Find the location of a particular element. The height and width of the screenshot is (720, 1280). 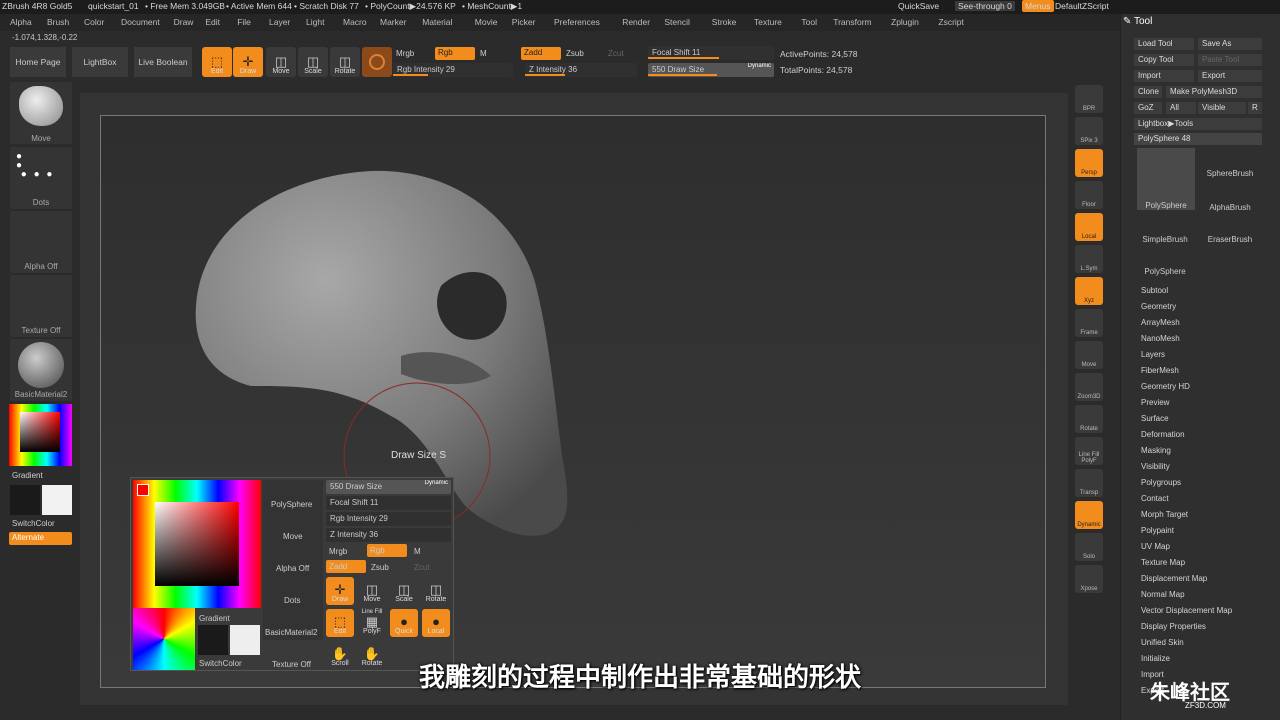

popup-move-button: ◫ Move is located at coordinates (372, 591).